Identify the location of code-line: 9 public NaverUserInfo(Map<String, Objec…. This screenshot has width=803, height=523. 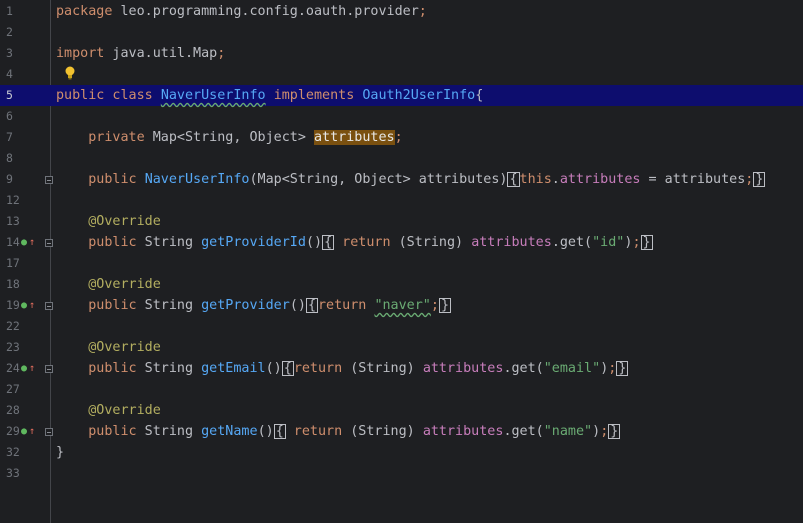
(401, 179).